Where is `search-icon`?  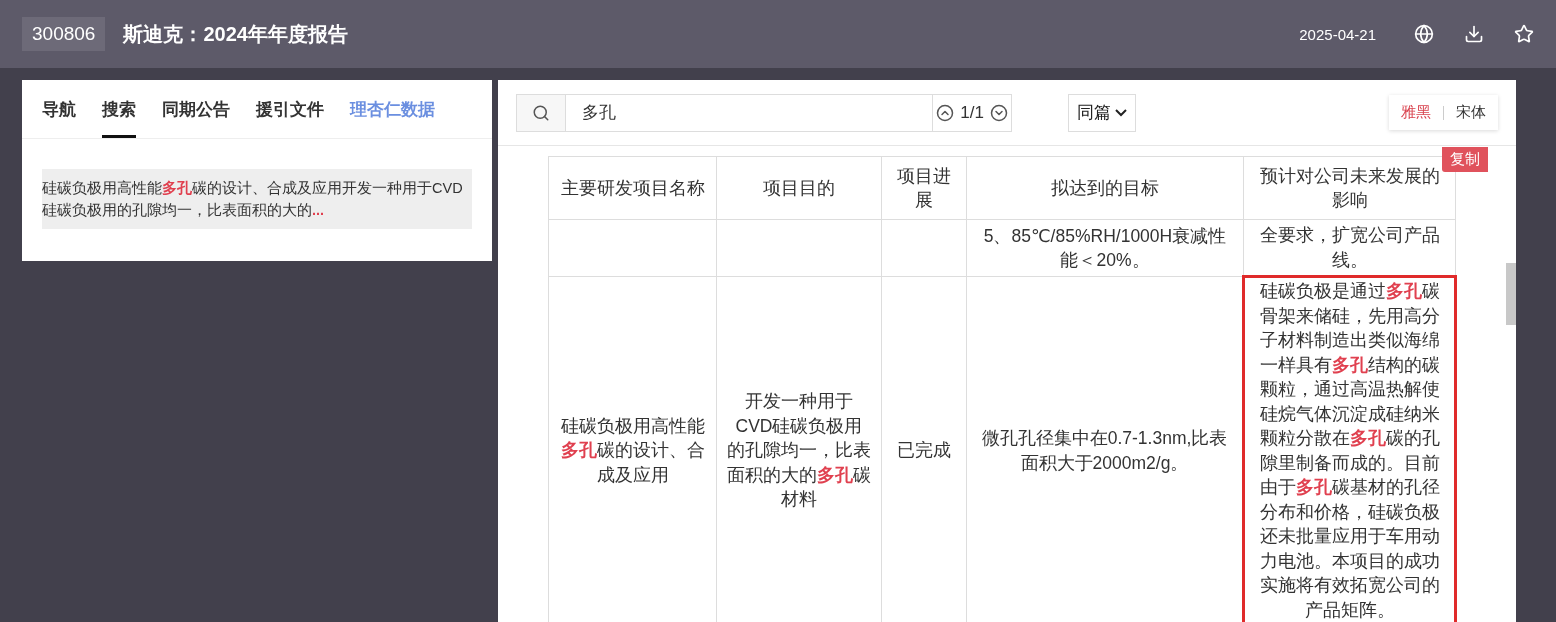 search-icon is located at coordinates (541, 112).